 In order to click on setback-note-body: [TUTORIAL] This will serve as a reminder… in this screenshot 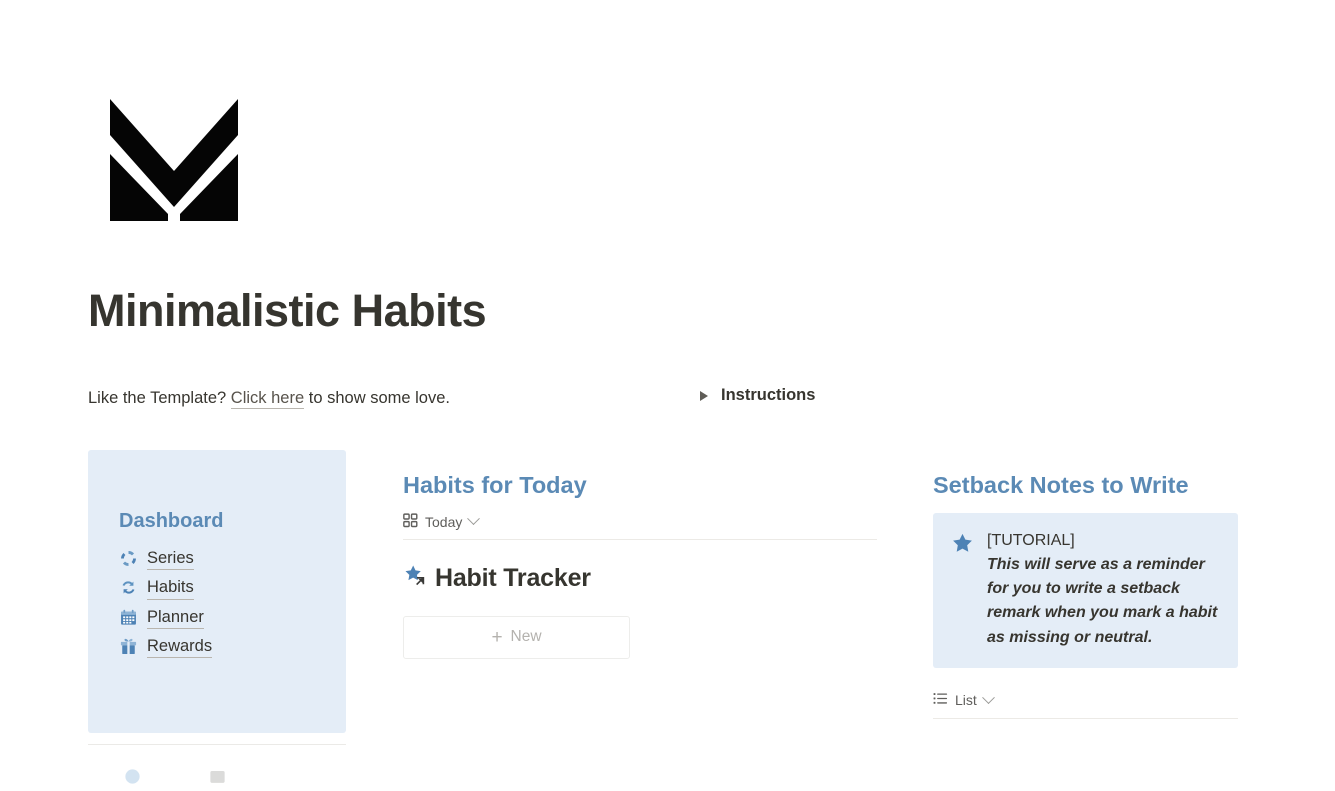, I will do `click(1104, 590)`.